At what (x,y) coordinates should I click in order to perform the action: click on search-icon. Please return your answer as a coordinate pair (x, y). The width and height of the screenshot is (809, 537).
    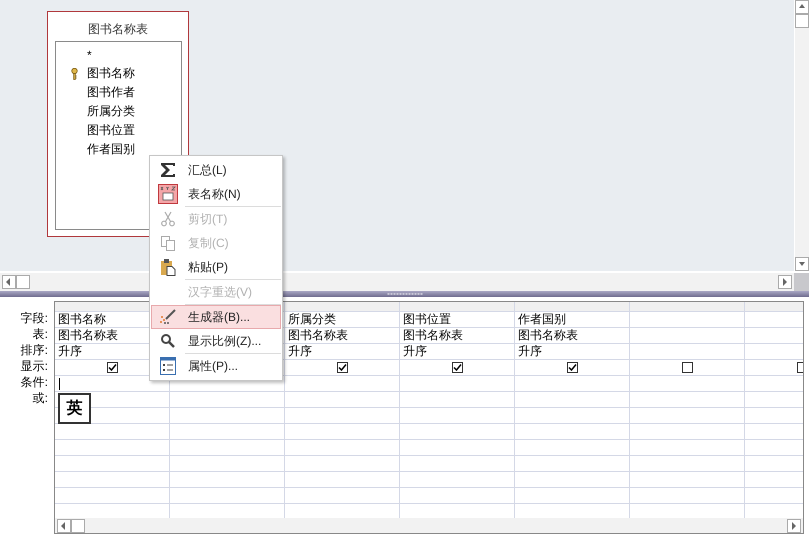
    Looking at the image, I should click on (168, 341).